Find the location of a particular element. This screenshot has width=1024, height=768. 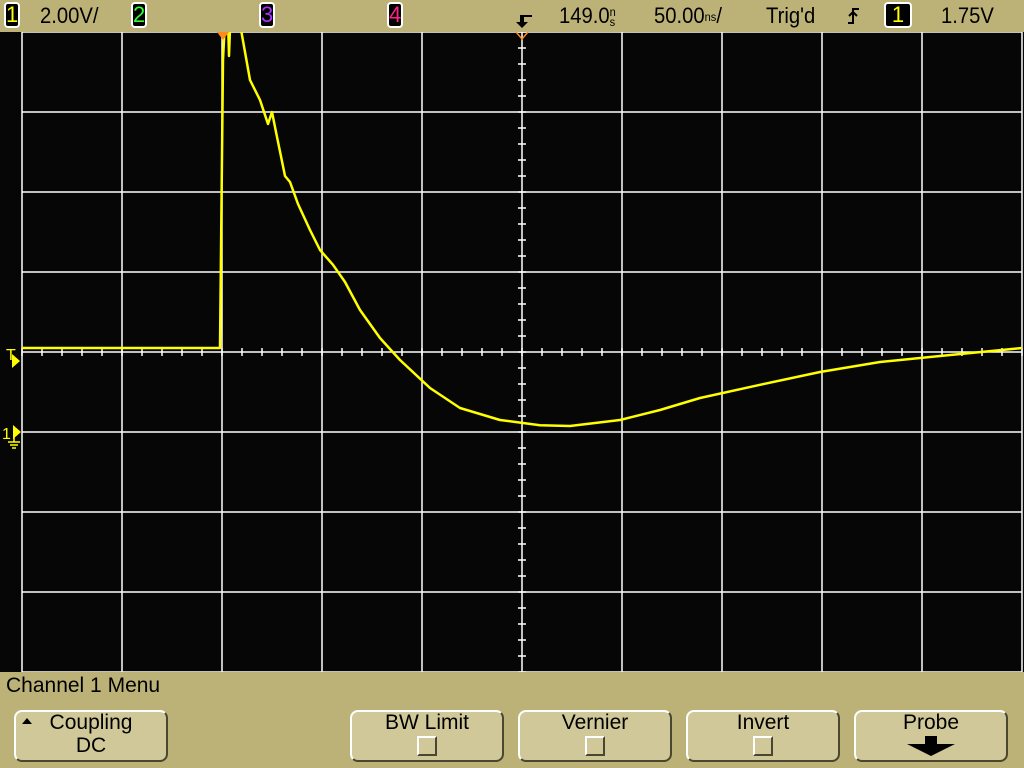

probe-label: Probe is located at coordinates (931, 722).